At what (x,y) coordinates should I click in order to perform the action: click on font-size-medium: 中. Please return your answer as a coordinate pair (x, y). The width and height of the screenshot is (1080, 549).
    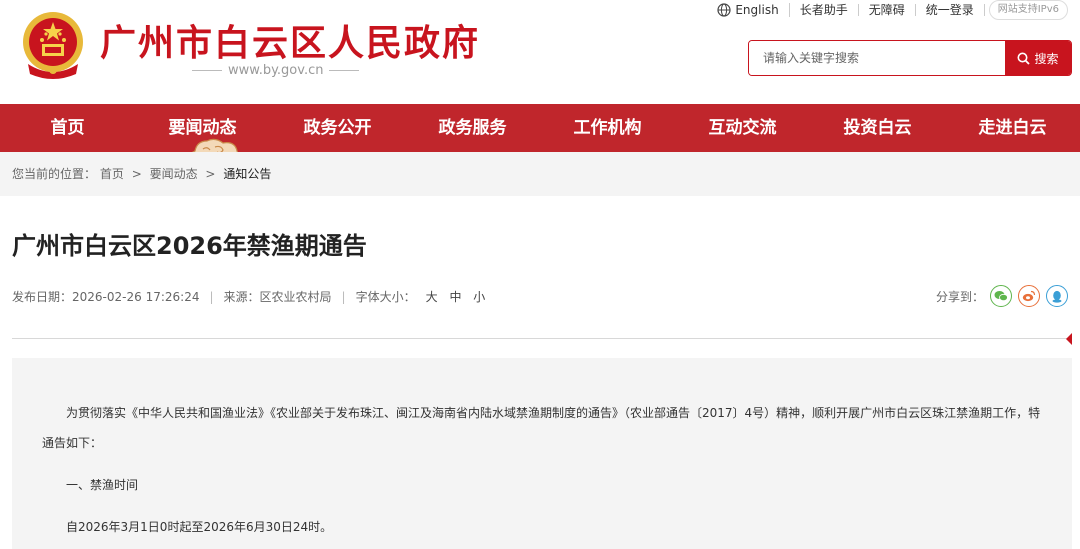
    Looking at the image, I should click on (455, 297).